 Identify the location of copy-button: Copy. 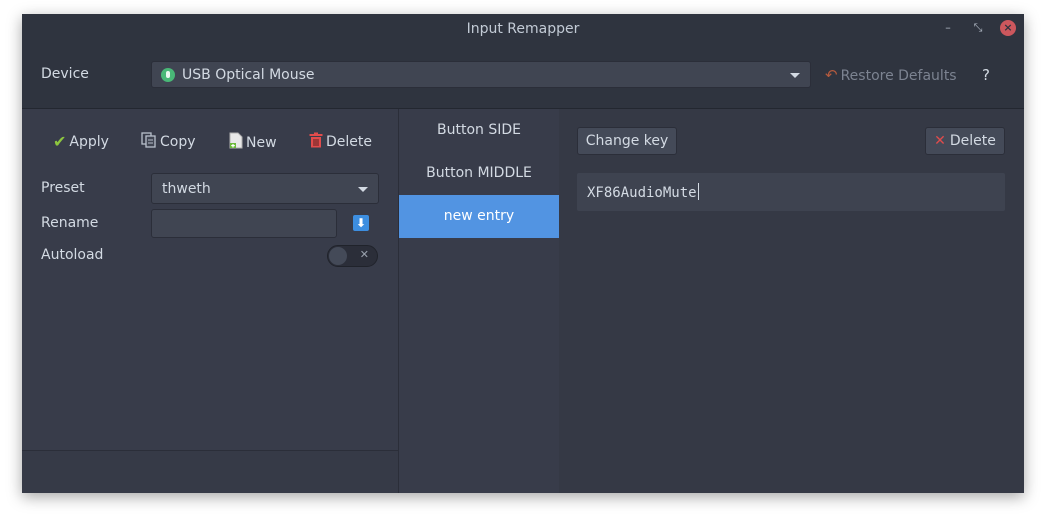
(168, 142).